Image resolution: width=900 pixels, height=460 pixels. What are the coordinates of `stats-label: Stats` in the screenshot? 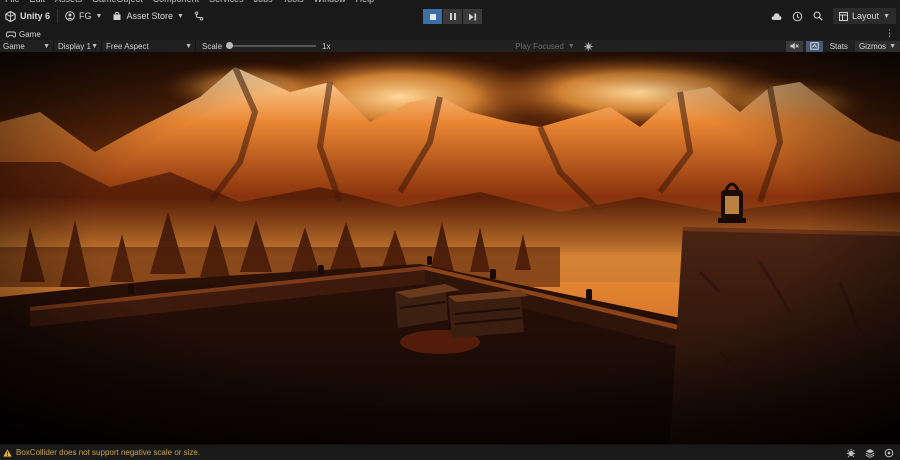 It's located at (838, 46).